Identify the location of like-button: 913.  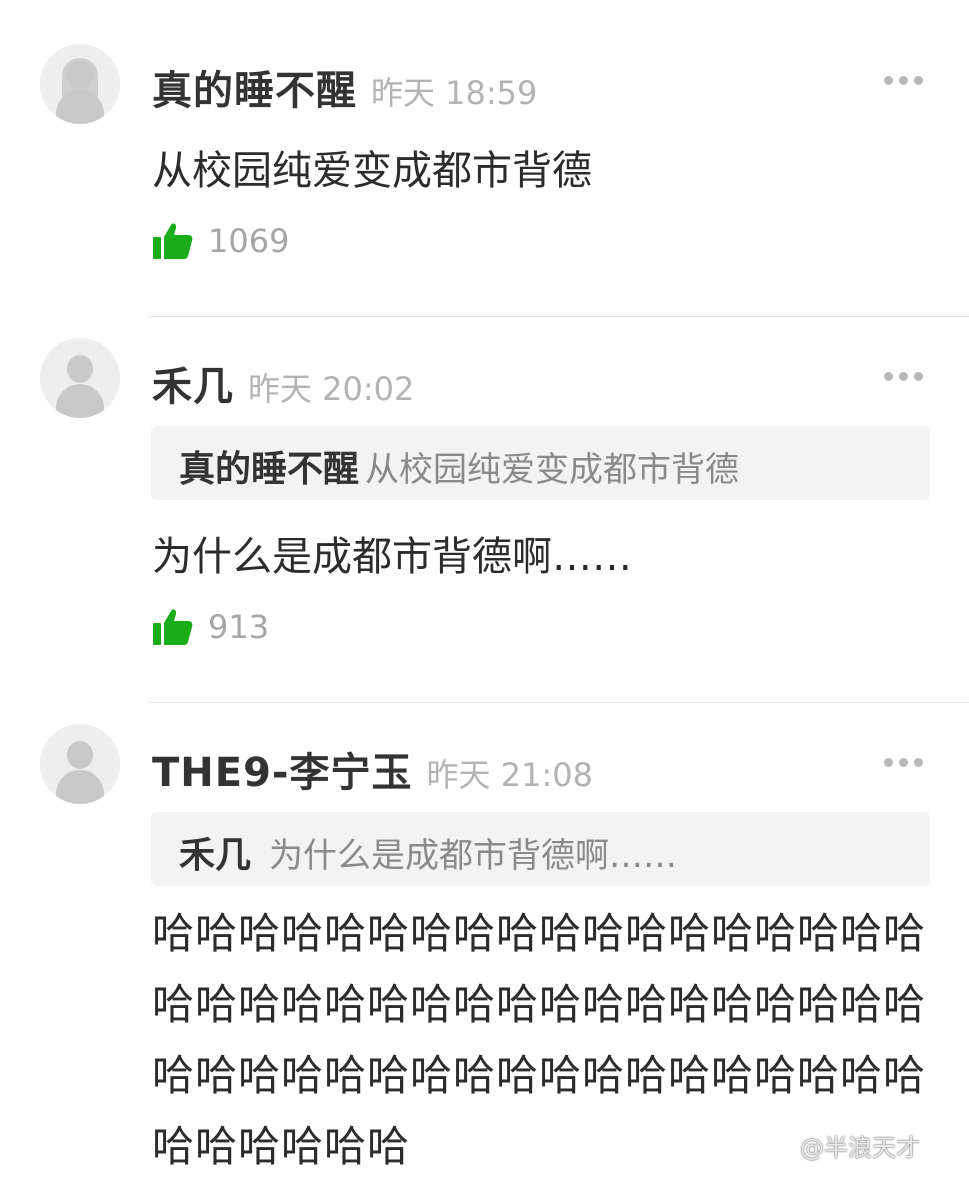
(210, 627).